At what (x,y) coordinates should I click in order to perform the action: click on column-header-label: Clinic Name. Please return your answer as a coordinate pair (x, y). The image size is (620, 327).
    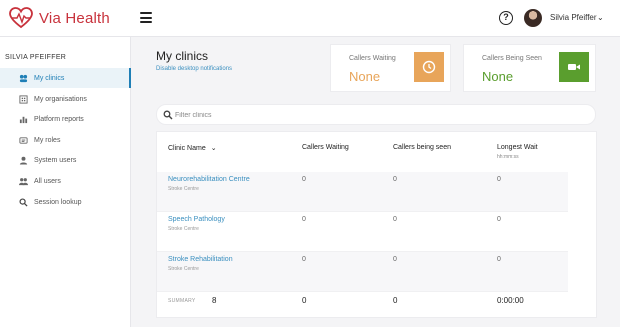
    Looking at the image, I should click on (187, 148).